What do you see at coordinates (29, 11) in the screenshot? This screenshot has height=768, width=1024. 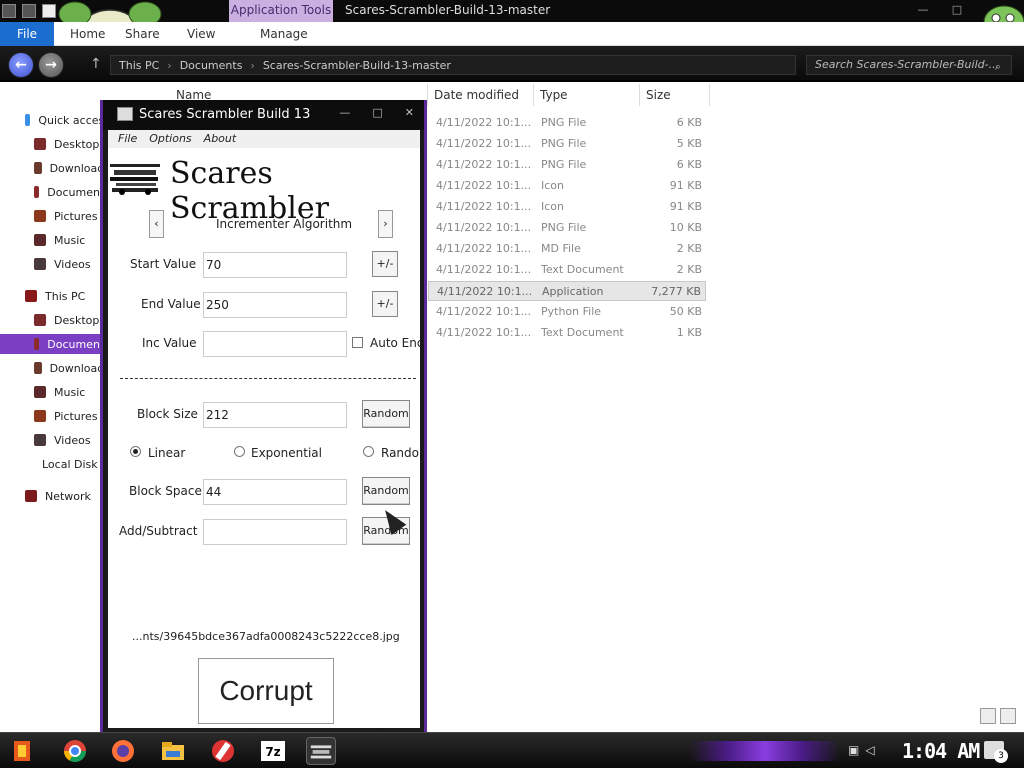 I see `folder-icon` at bounding box center [29, 11].